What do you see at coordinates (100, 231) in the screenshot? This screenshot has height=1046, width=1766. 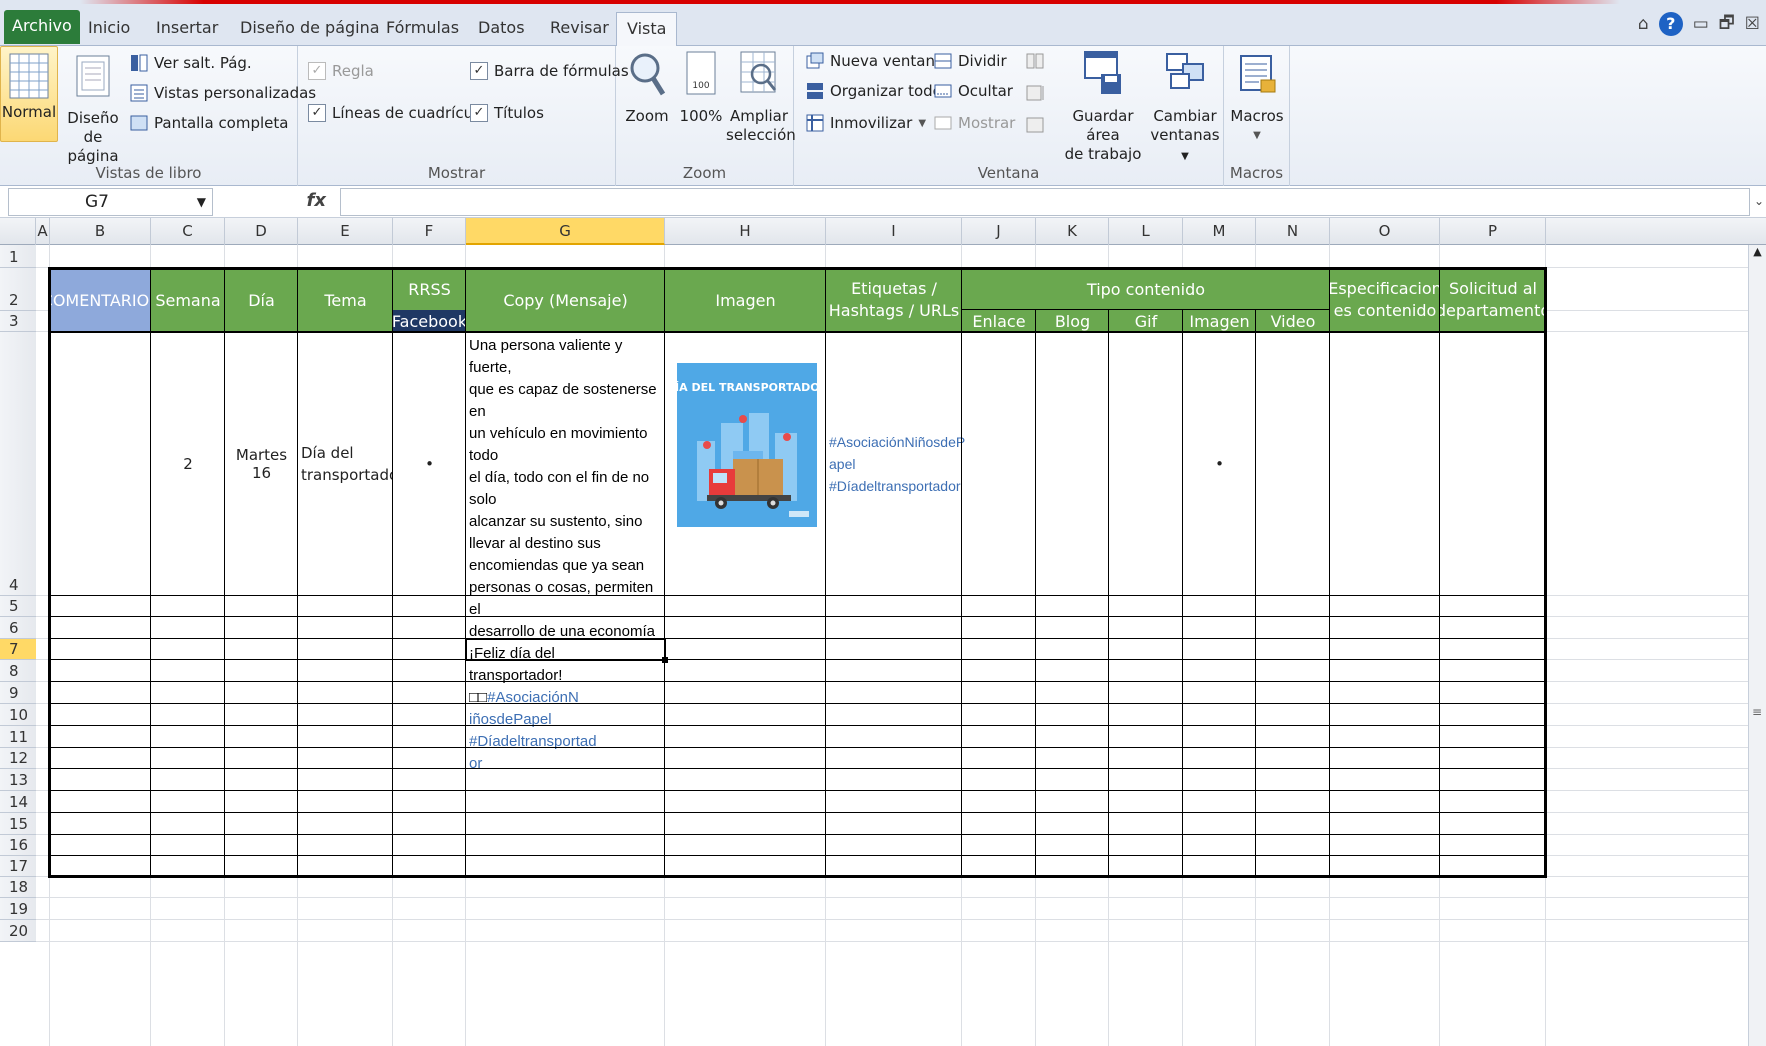 I see `column-header: B` at bounding box center [100, 231].